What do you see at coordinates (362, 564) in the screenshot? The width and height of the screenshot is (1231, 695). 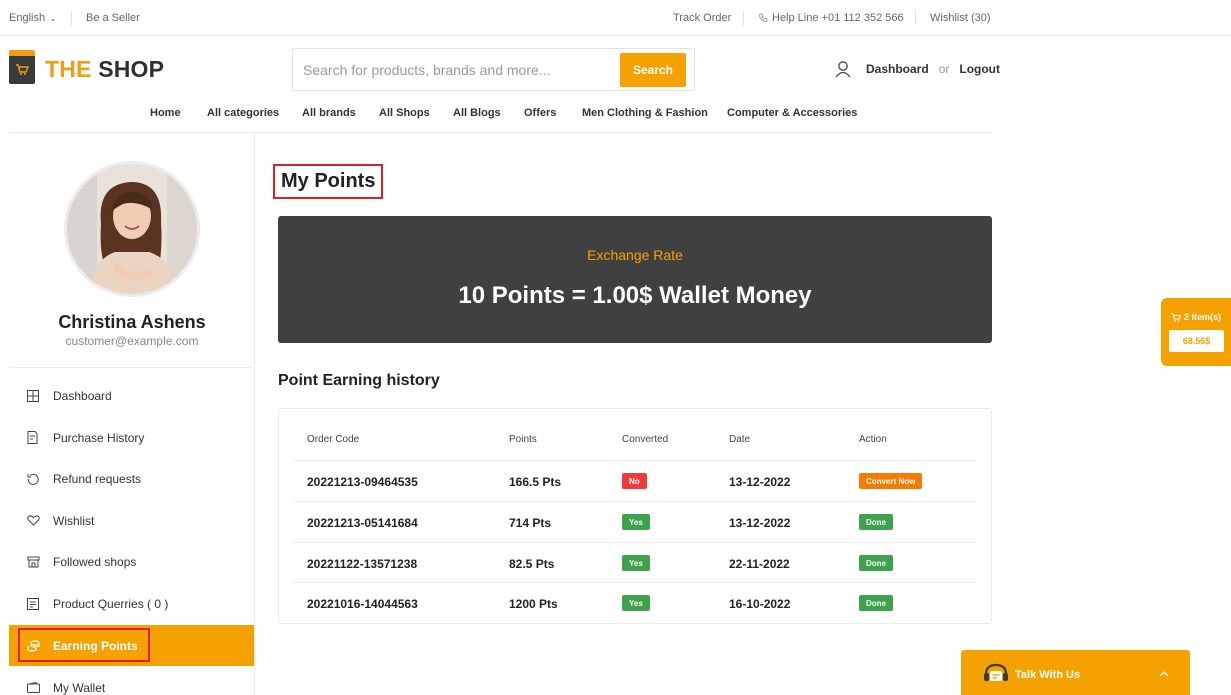 I see `order-code: 20221122-13571238` at bounding box center [362, 564].